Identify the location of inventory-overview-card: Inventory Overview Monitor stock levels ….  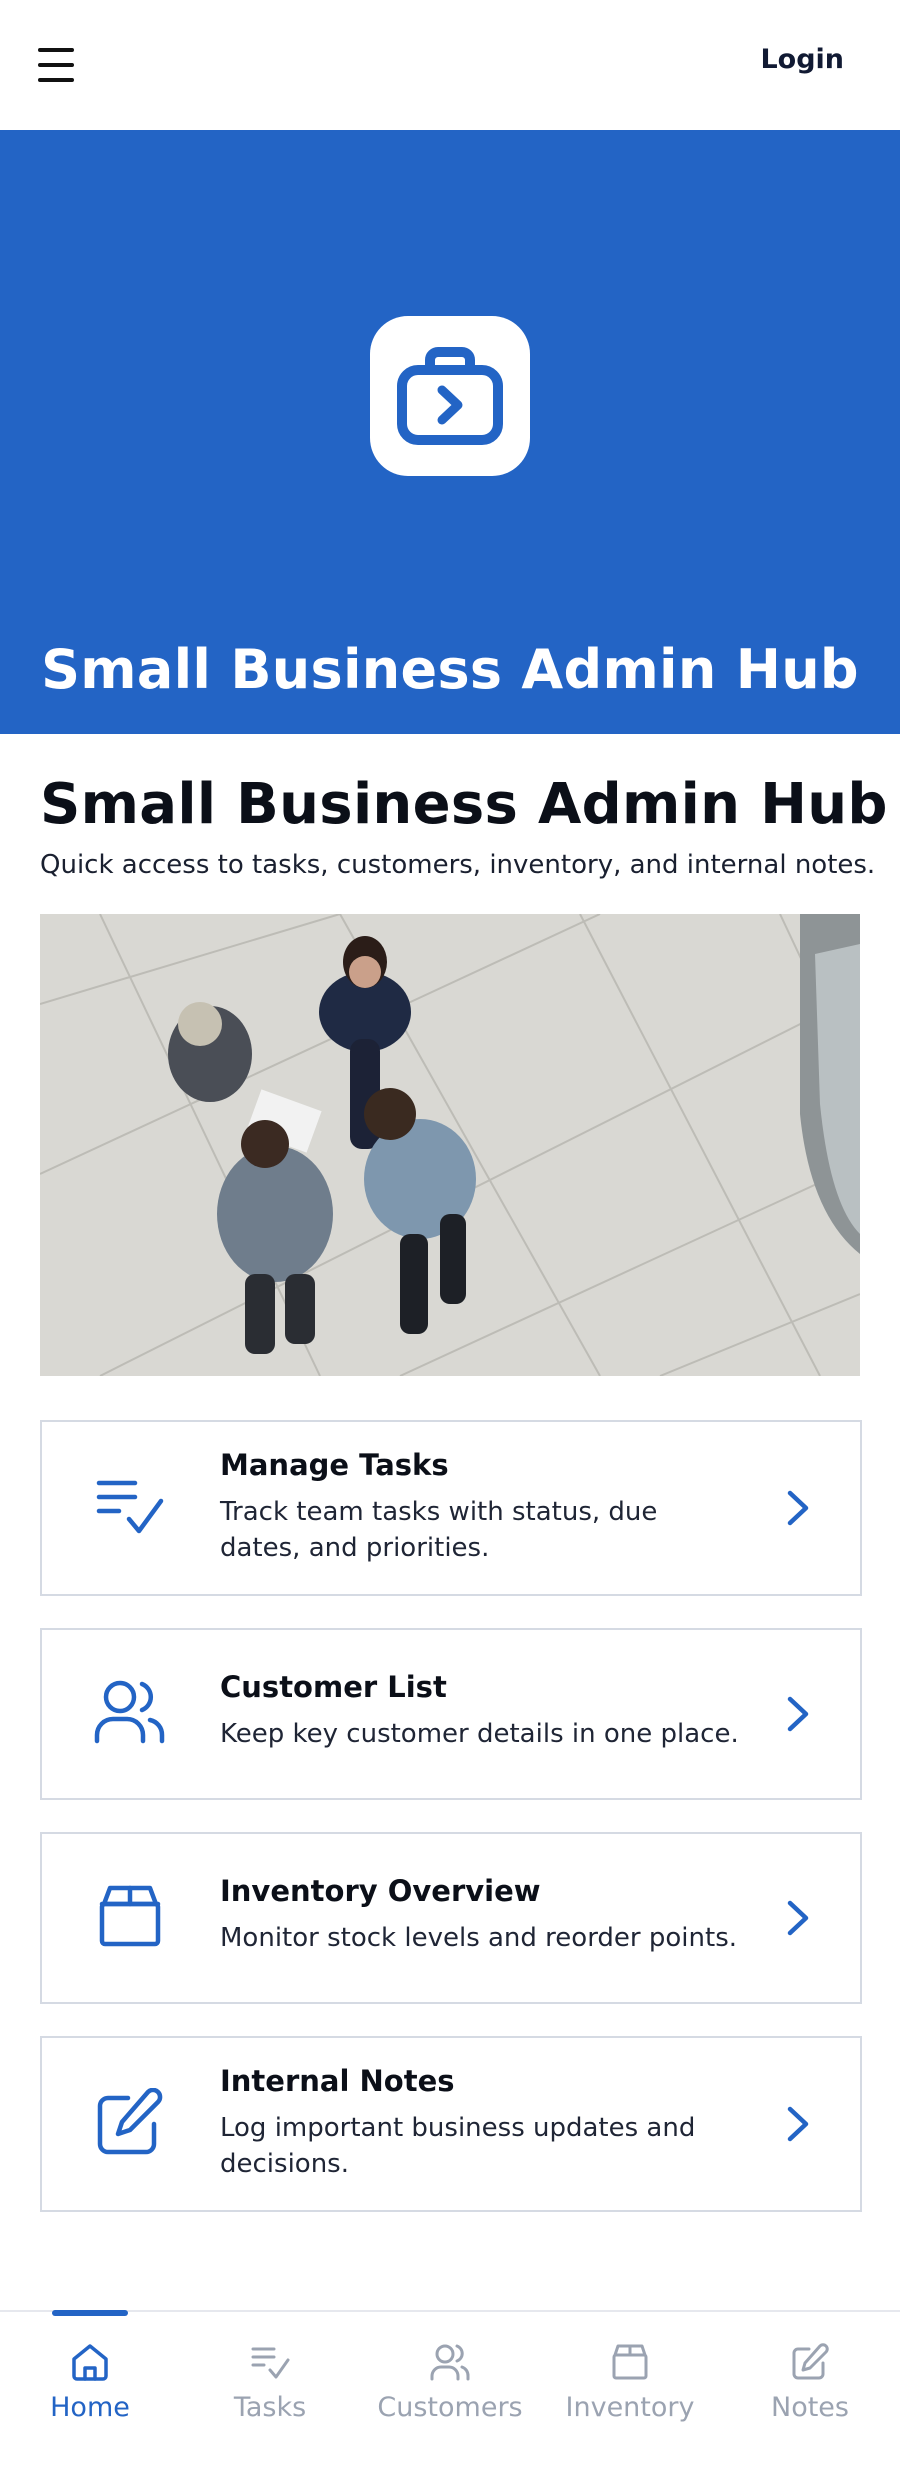
(451, 1918).